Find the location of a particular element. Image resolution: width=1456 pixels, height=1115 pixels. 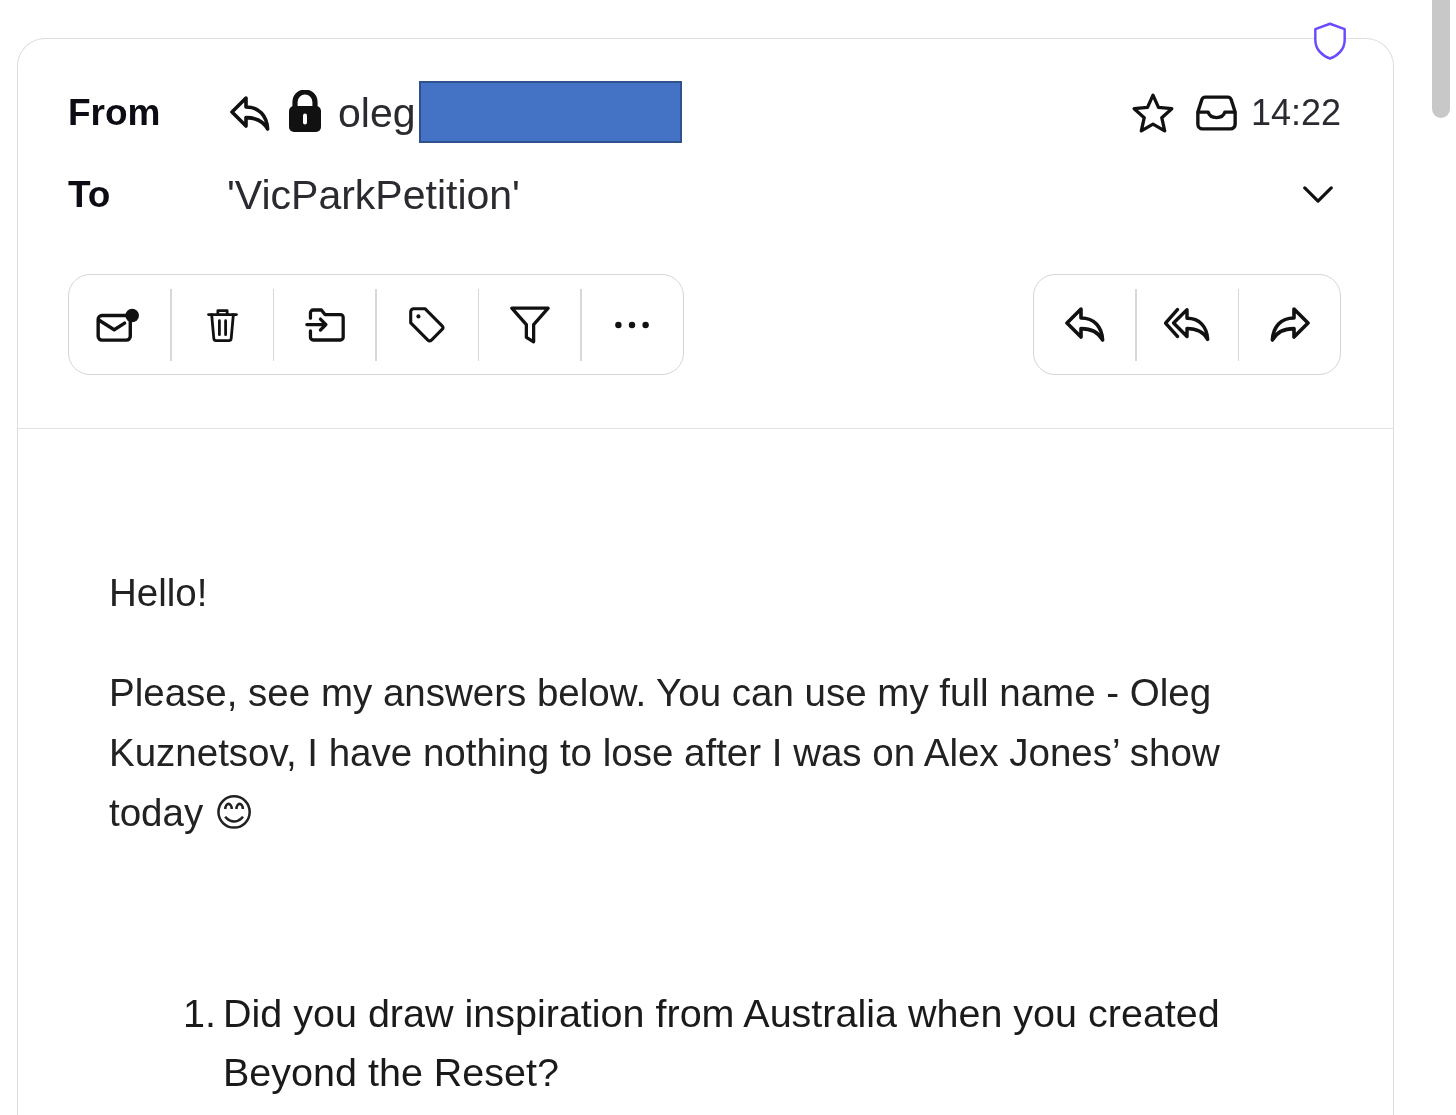

inbox-tray-icon is located at coordinates (1216, 113).